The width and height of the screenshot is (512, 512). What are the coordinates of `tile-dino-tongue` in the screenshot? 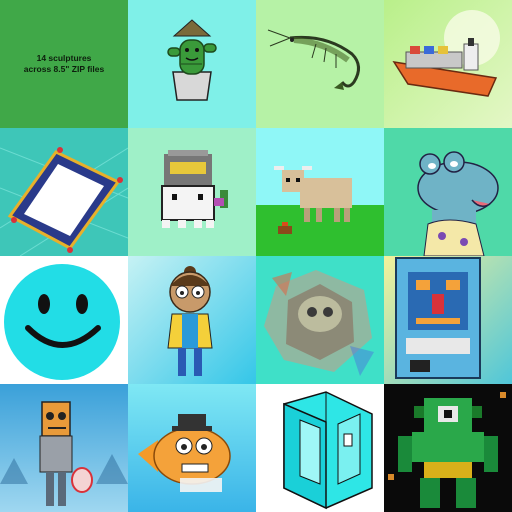 It's located at (448, 192).